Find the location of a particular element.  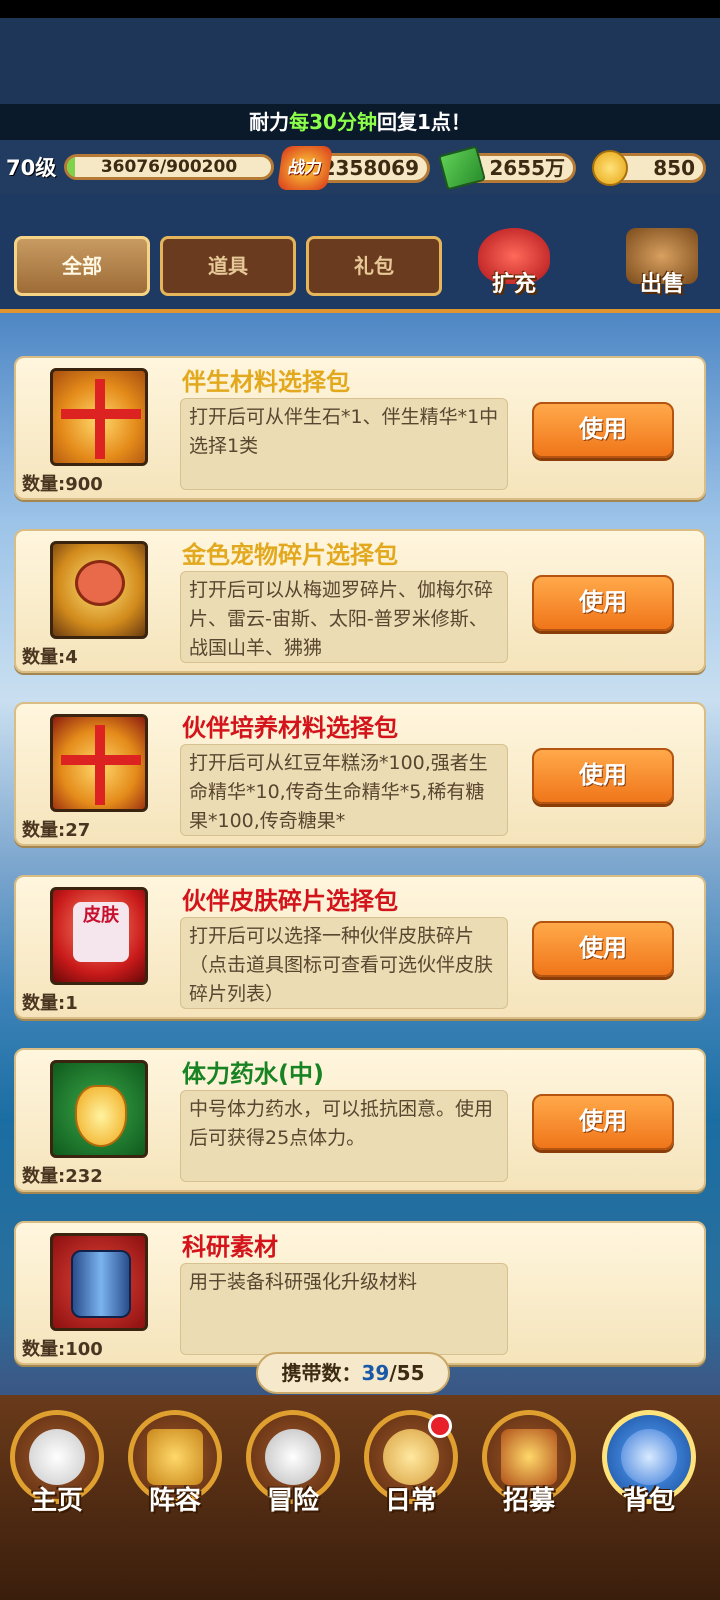

nav-recruit: 招募 is located at coordinates (529, 1475).